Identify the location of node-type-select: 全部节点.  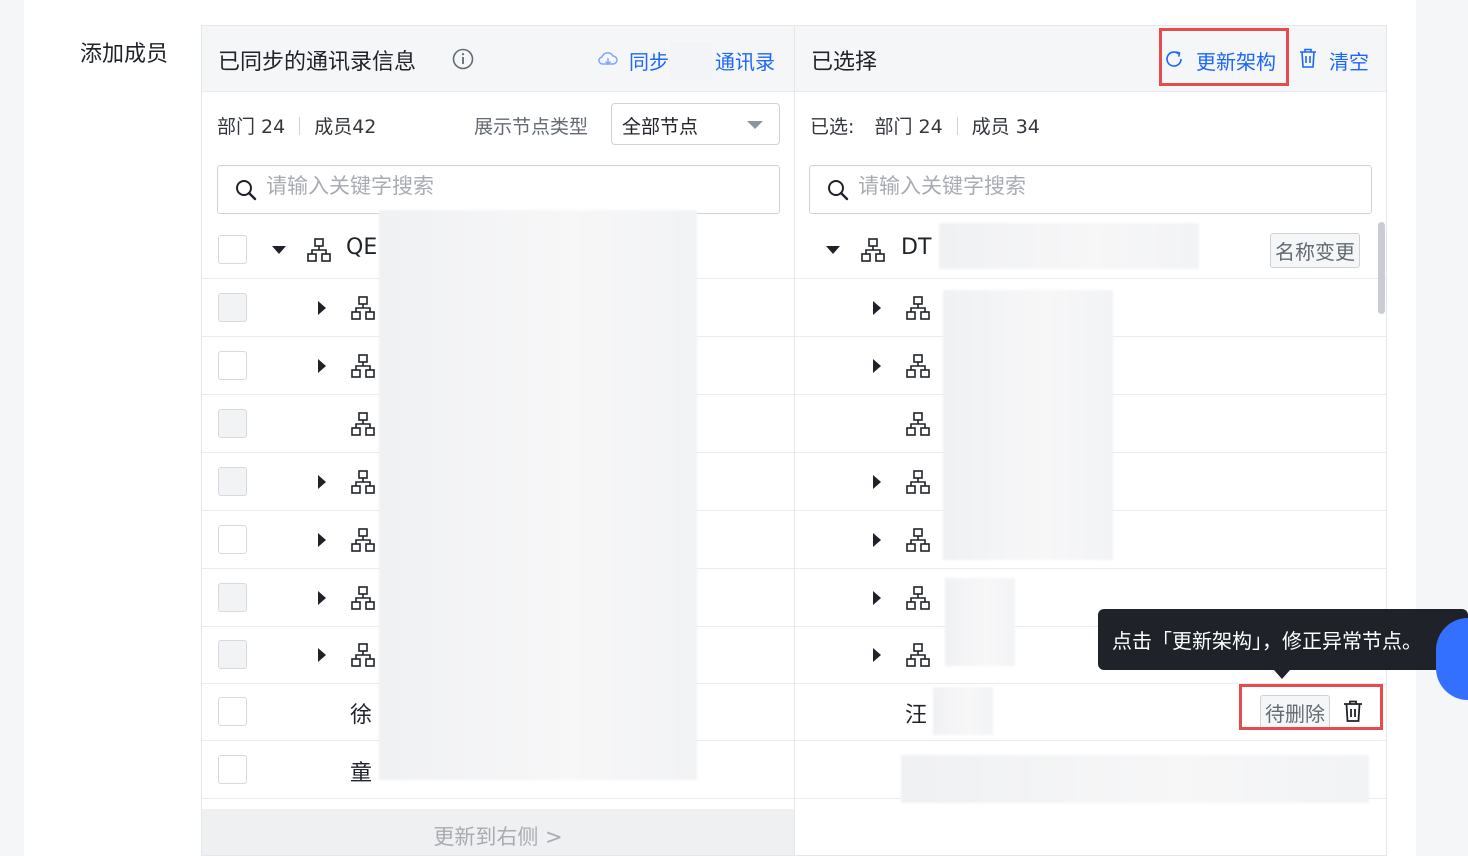
(695, 124).